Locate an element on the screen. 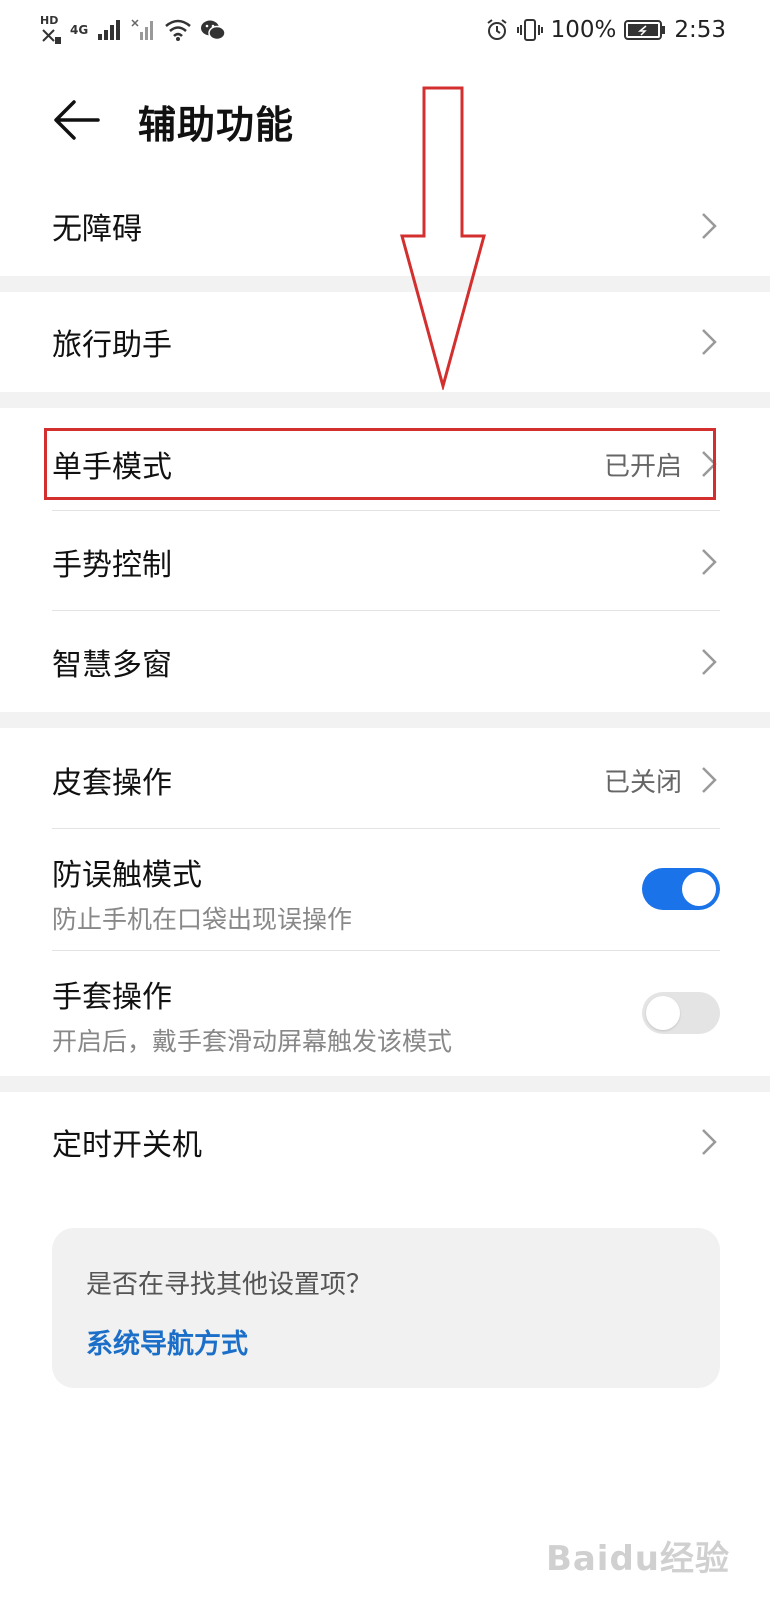 This screenshot has height=1600, width=770. back-arrow-icon is located at coordinates (77, 120).